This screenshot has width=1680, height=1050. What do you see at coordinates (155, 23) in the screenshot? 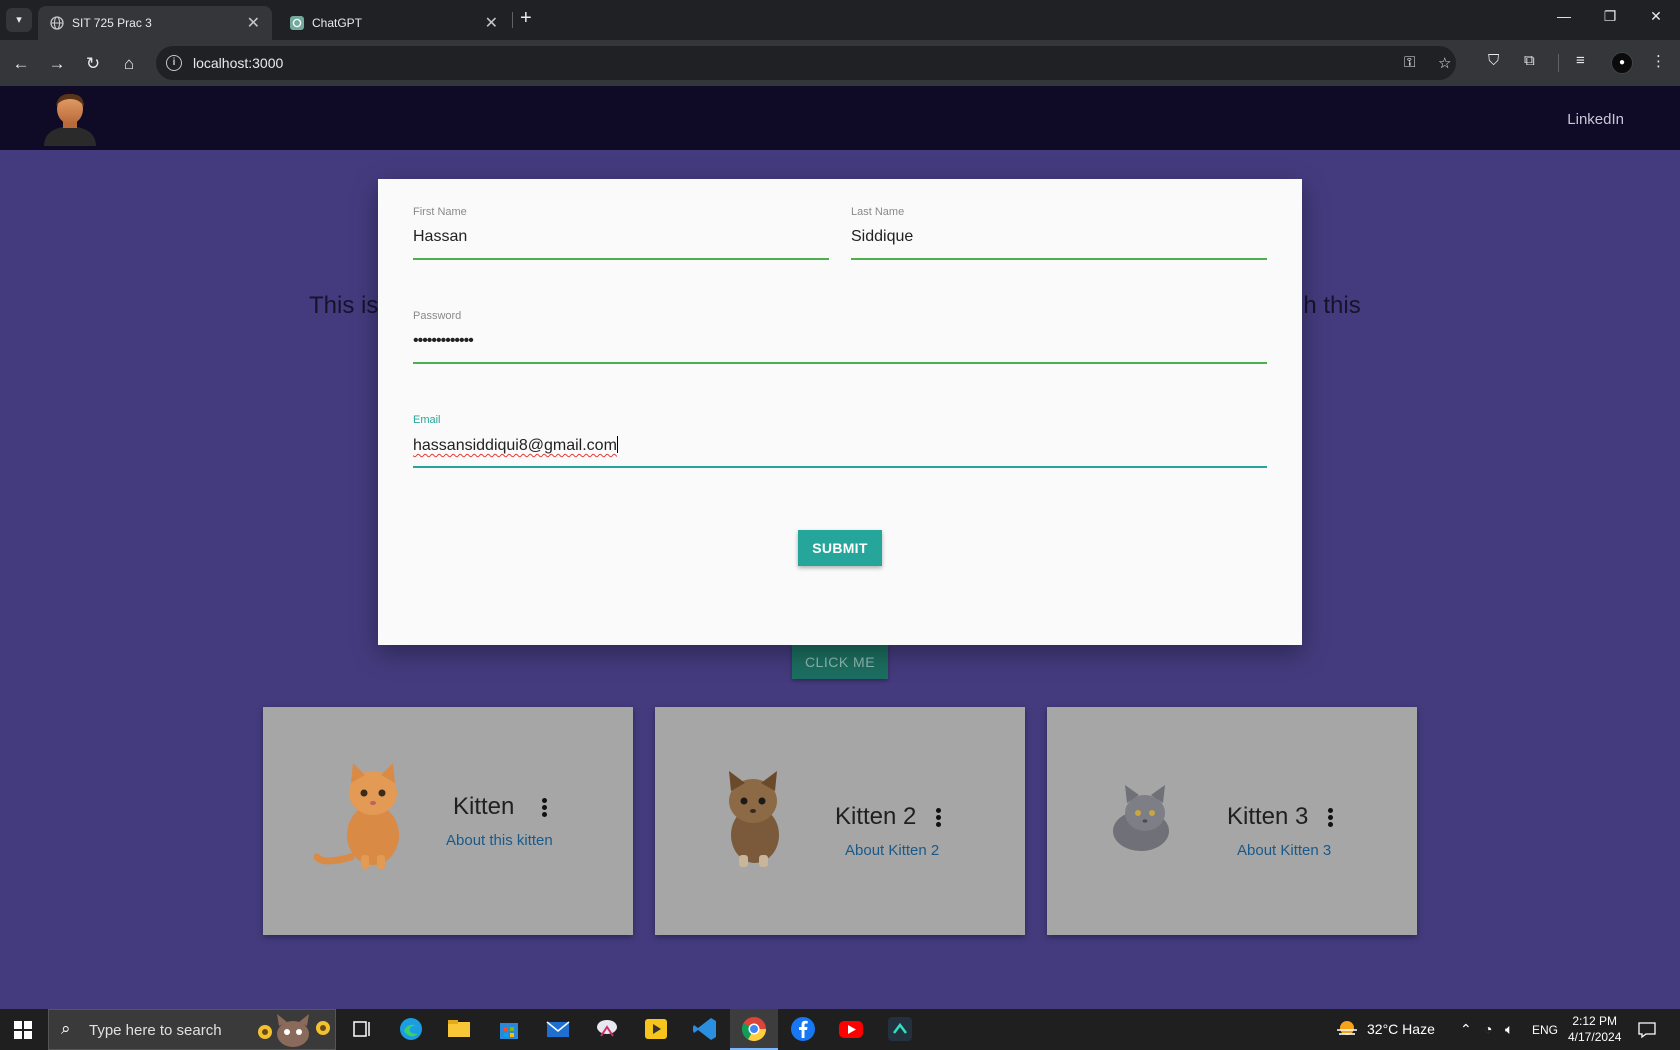
I see `tab-sit725: SIT 725 Prac 3 ✕` at bounding box center [155, 23].